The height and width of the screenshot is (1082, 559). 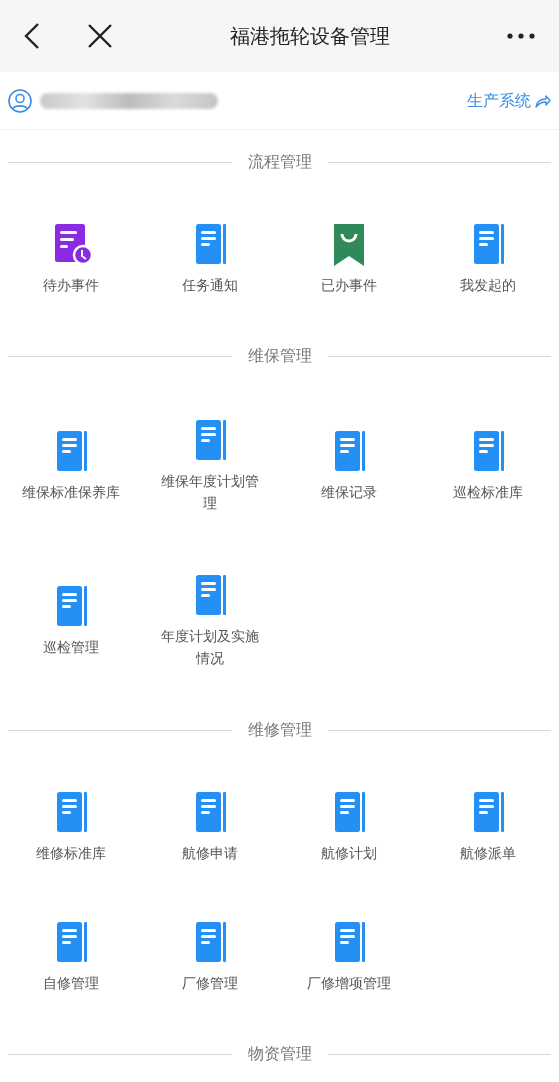 What do you see at coordinates (71, 620) in the screenshot?
I see `menu-tile: 巡检管理` at bounding box center [71, 620].